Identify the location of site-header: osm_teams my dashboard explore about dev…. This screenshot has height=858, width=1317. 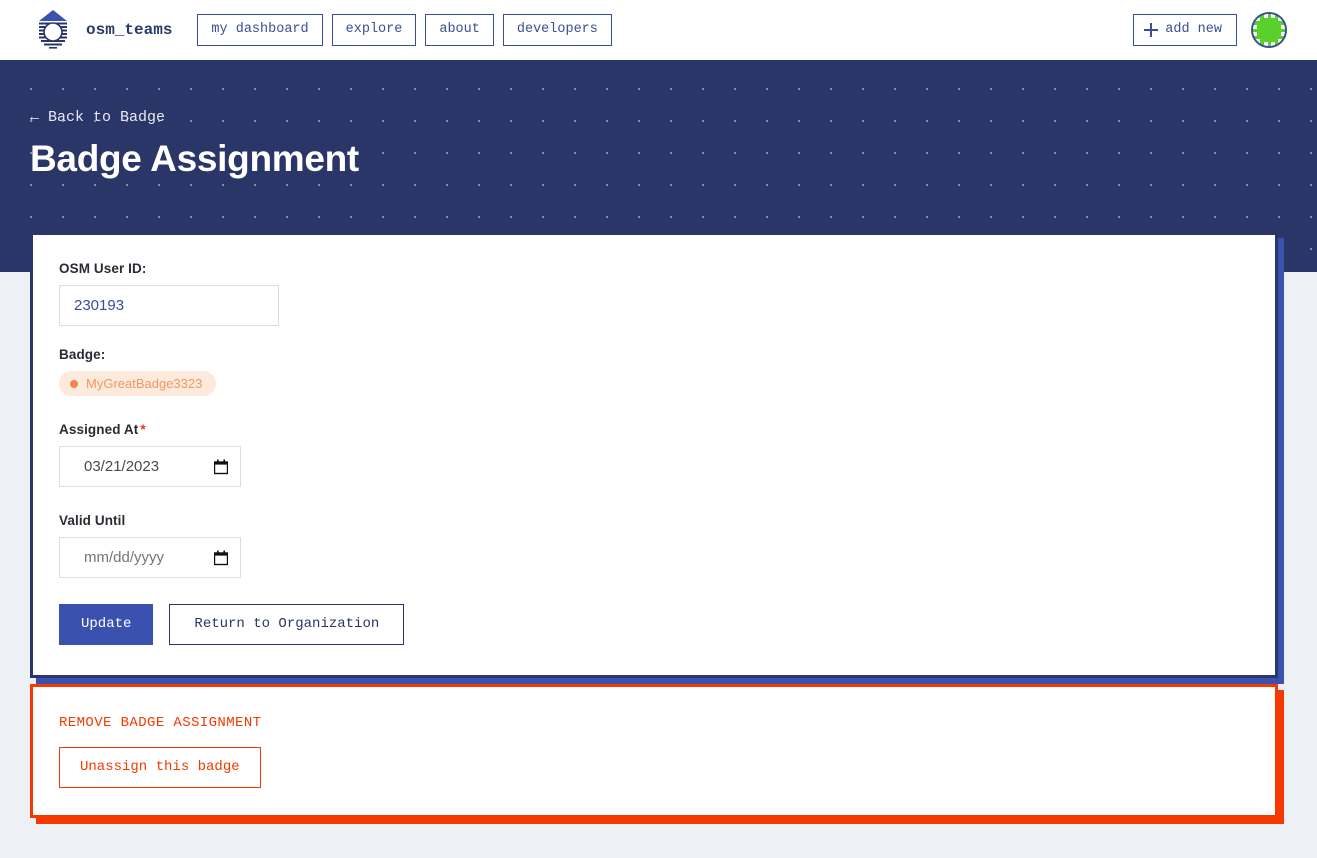
(658, 30).